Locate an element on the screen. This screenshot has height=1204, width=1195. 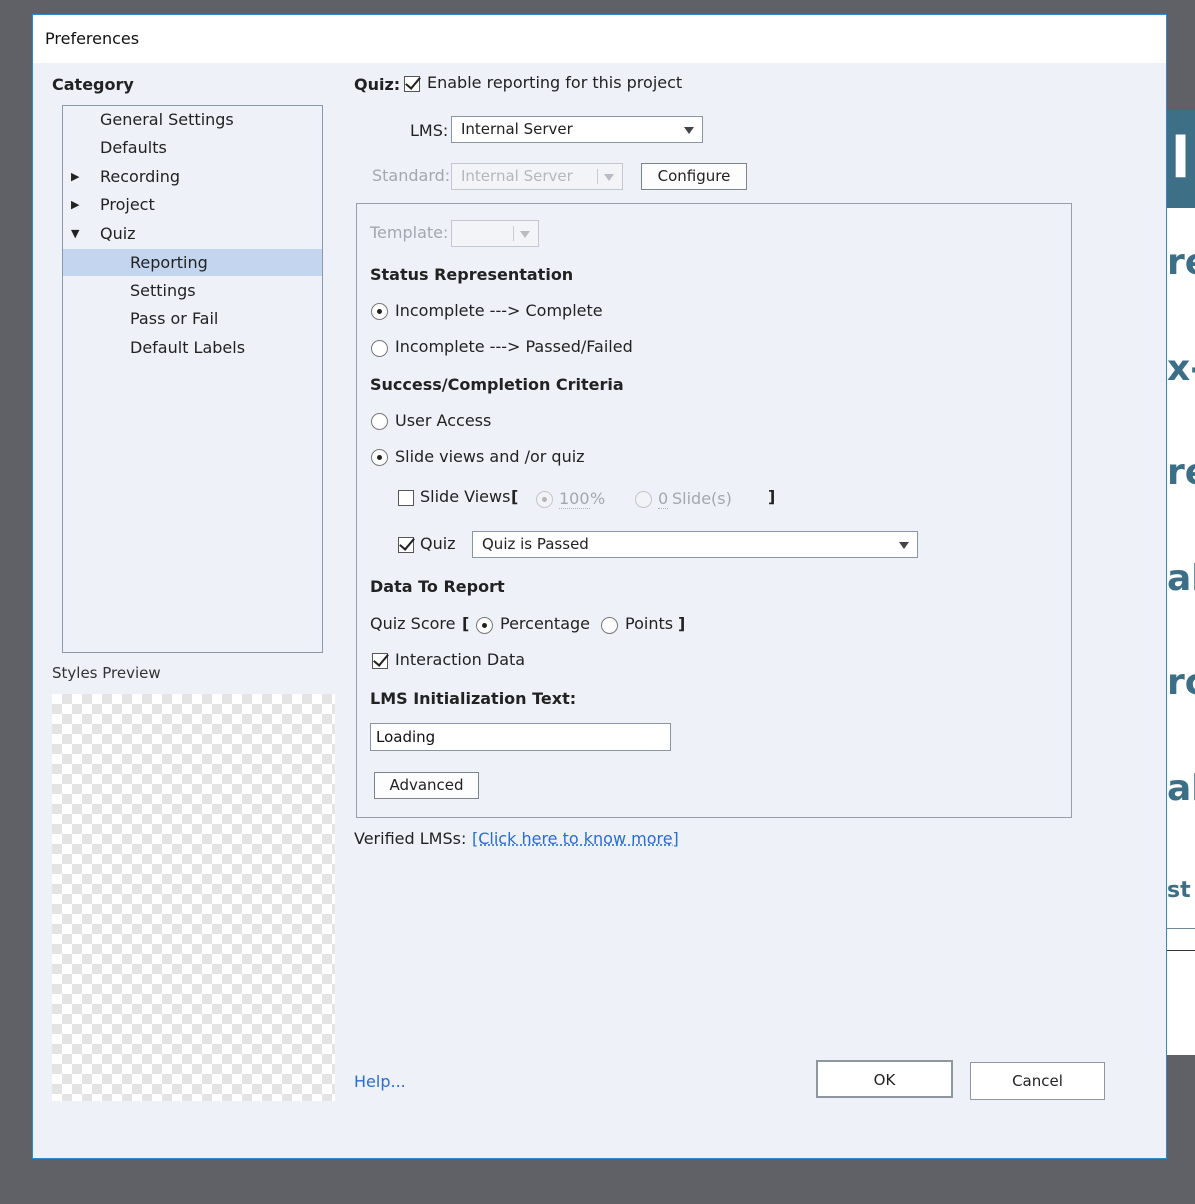
tree-item-project: ▶ Project is located at coordinates (192, 204).